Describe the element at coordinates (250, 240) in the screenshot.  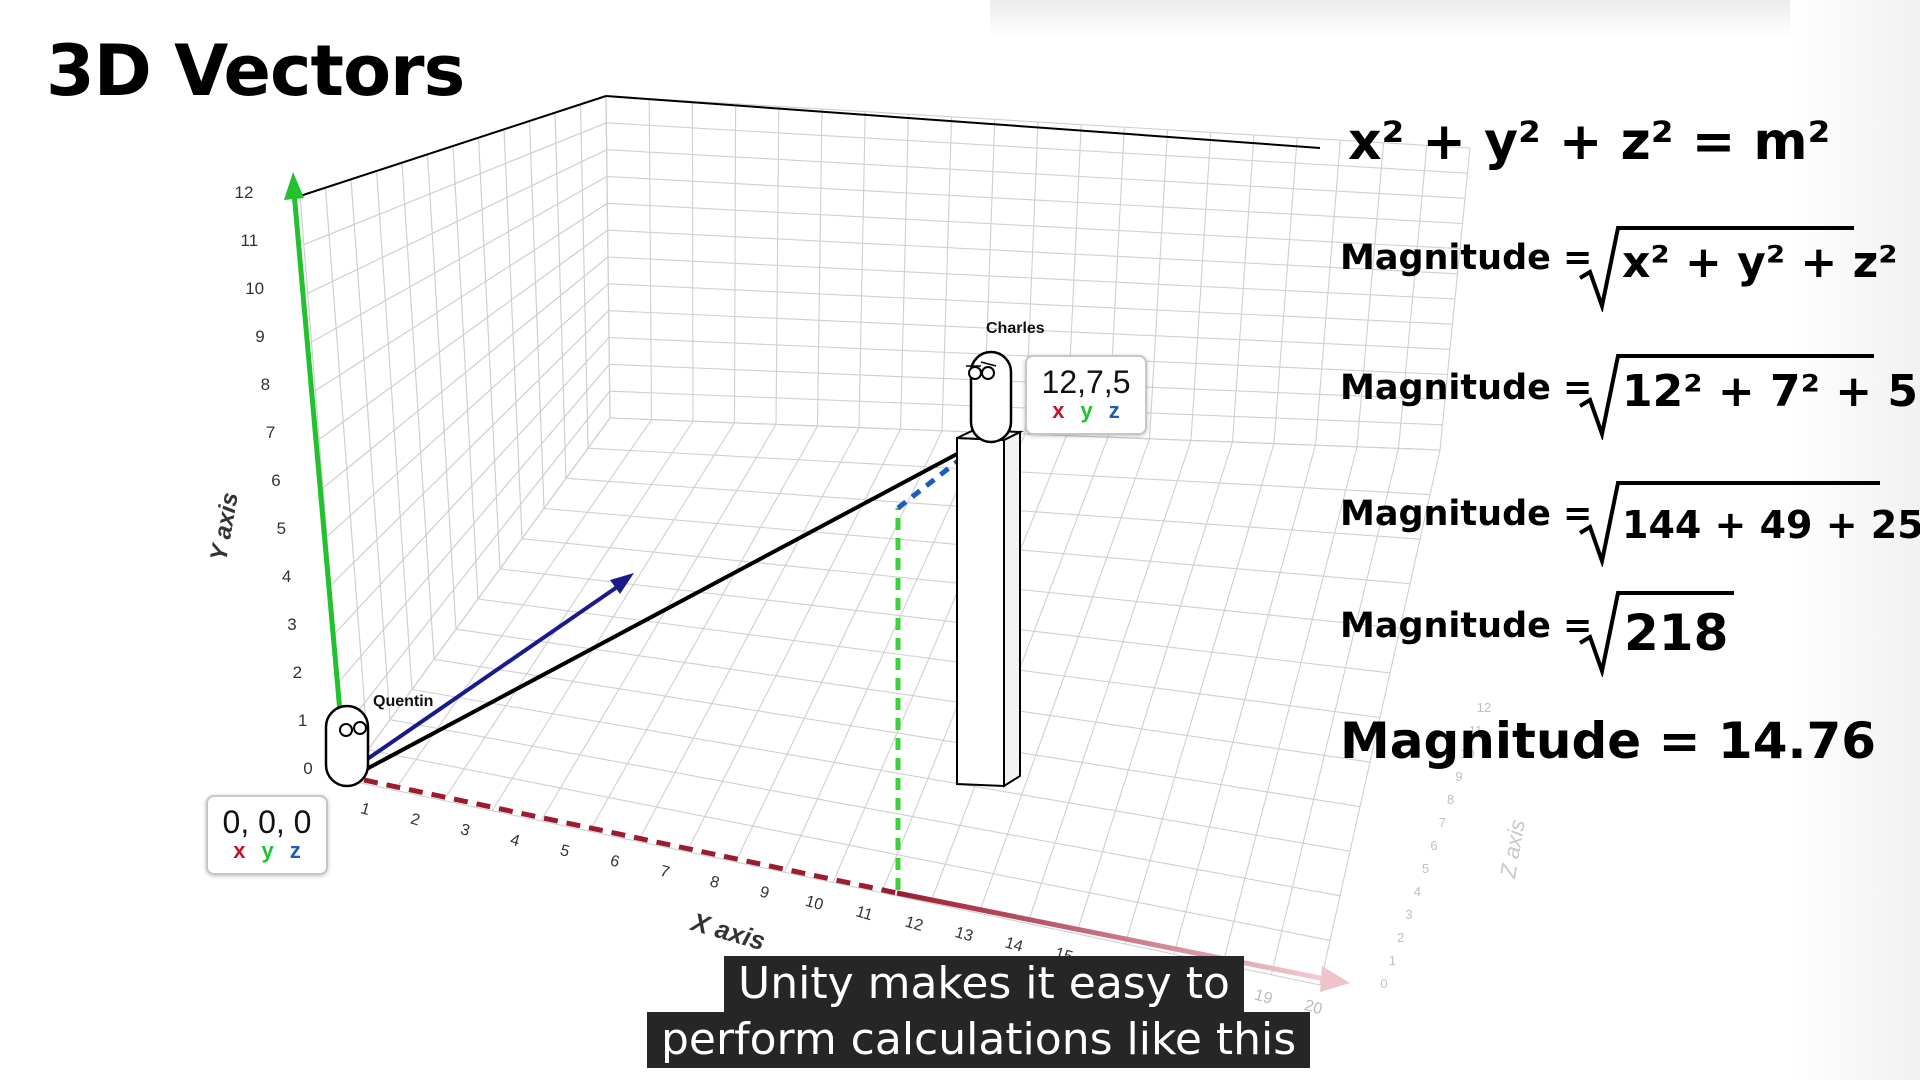
I see `y-tick-label: 11` at that location.